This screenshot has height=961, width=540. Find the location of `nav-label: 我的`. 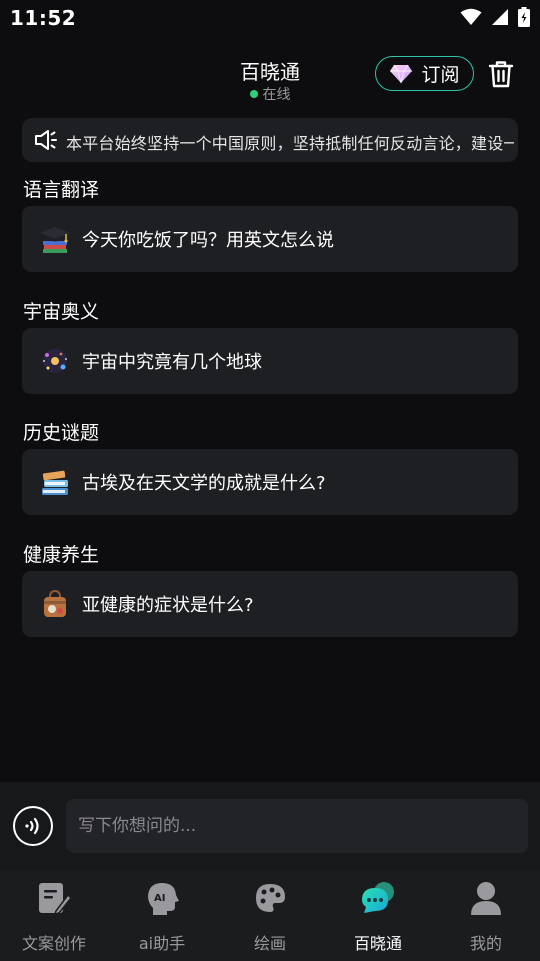

nav-label: 我的 is located at coordinates (485, 943).